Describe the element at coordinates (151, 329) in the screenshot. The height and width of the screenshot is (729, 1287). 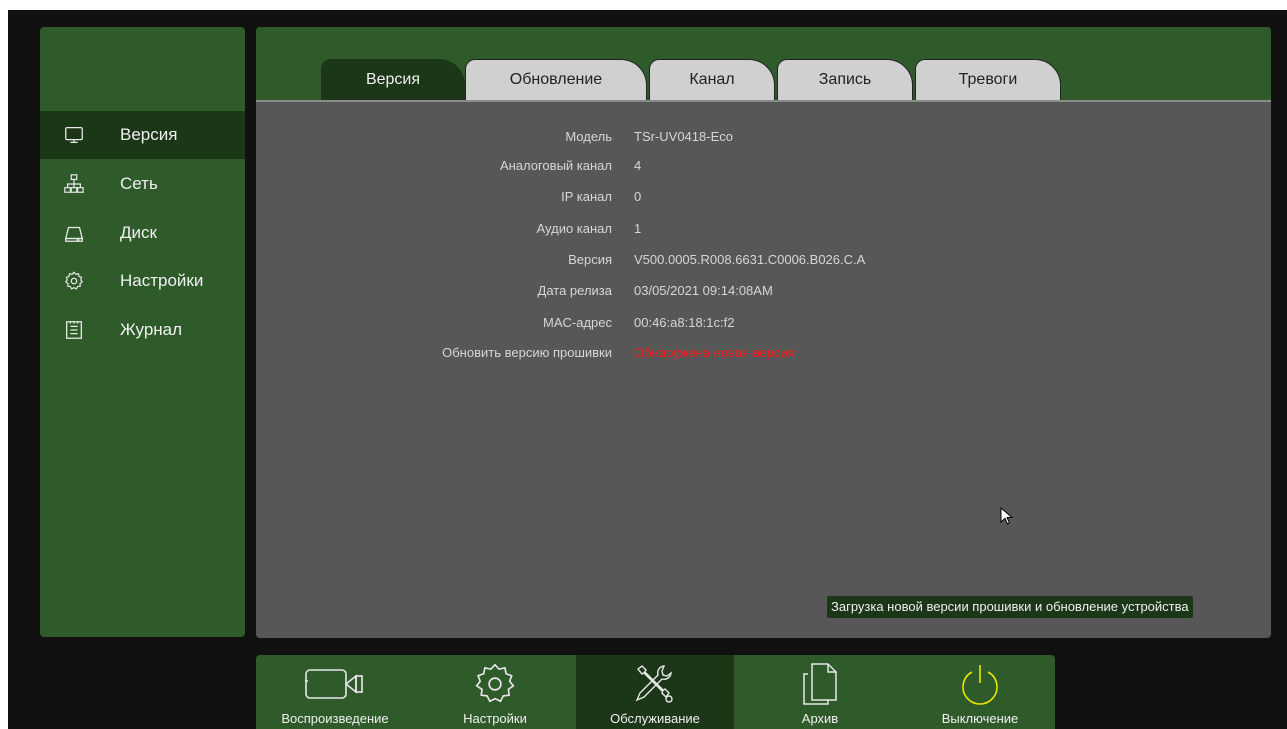
I see `sidebar-item-label: Журнал` at that location.